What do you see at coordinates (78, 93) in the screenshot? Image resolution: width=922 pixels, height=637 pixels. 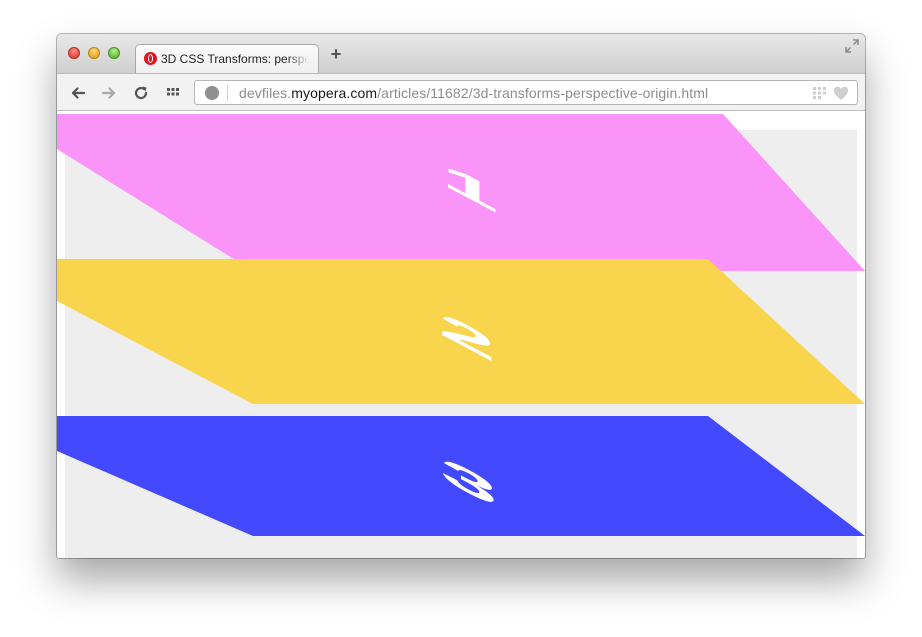 I see `back-arrow-icon` at bounding box center [78, 93].